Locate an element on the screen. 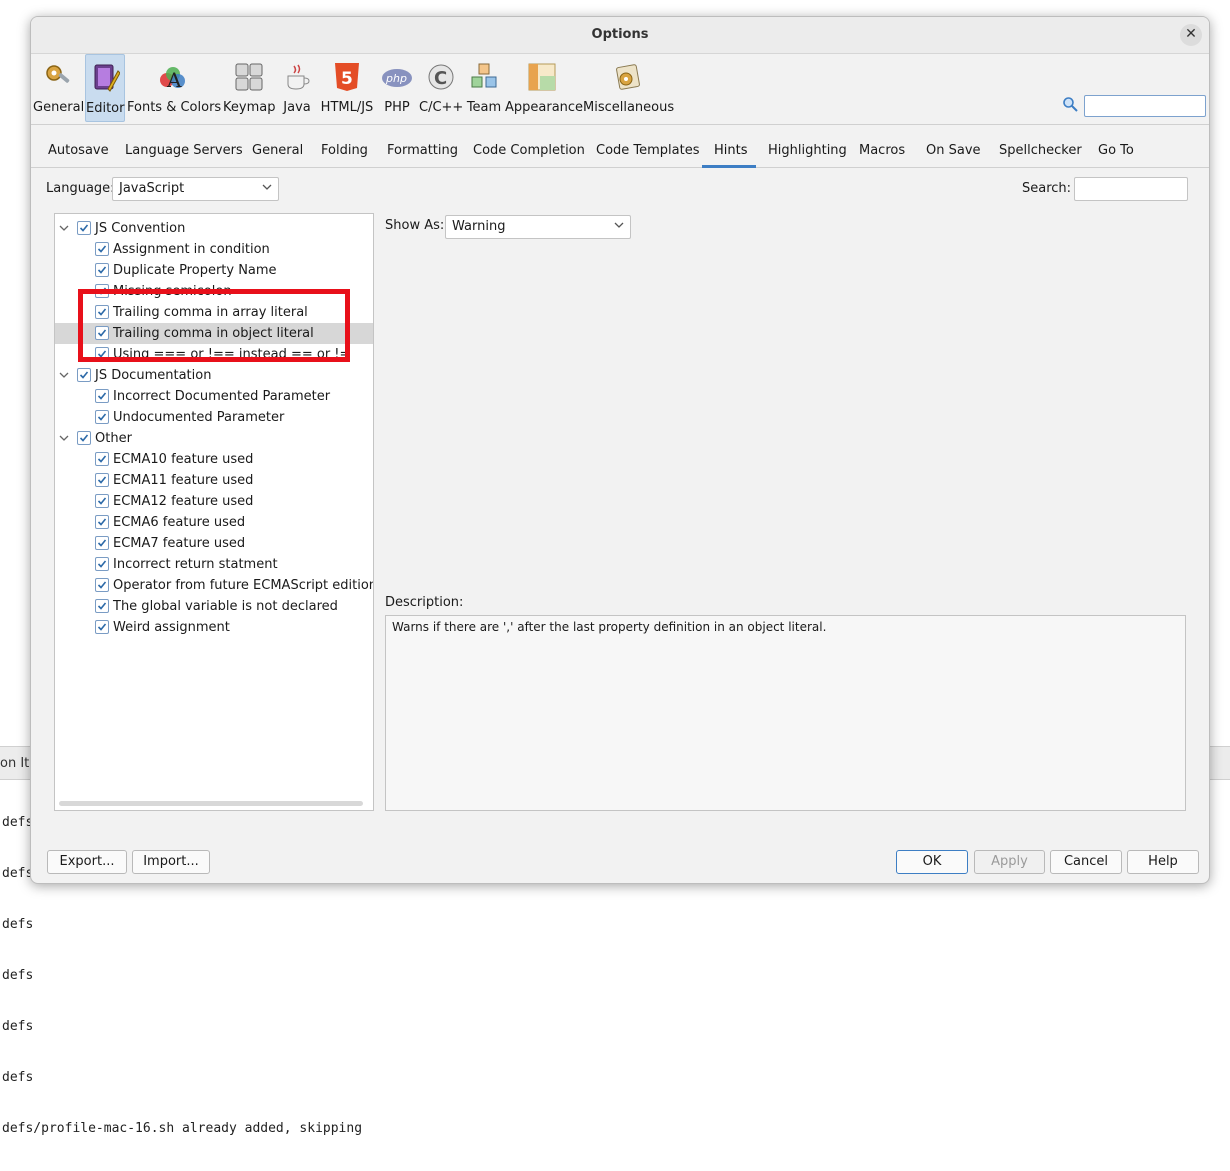 The height and width of the screenshot is (1171, 1230). show-as-select: Warning is located at coordinates (538, 227).